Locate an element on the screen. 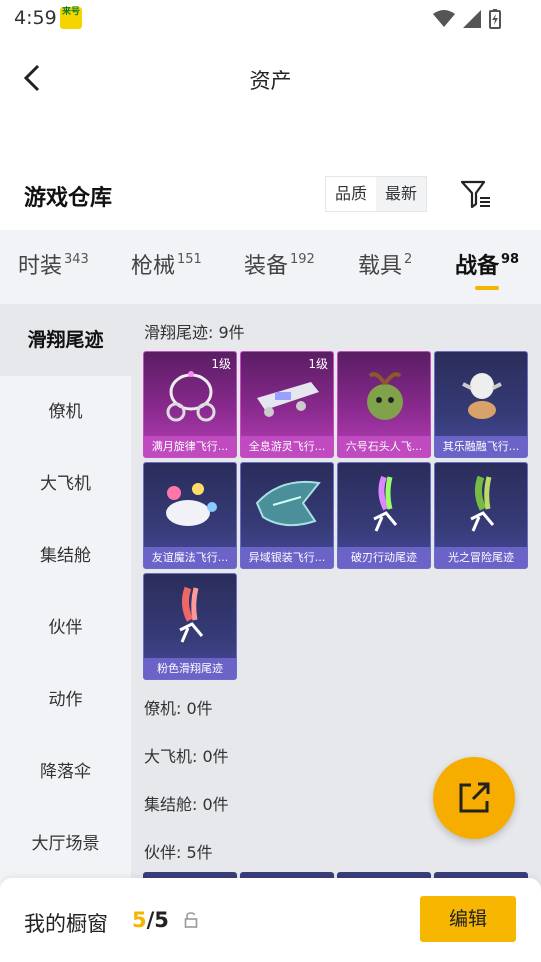  tab-vehicles: 载具 2 is located at coordinates (385, 264).